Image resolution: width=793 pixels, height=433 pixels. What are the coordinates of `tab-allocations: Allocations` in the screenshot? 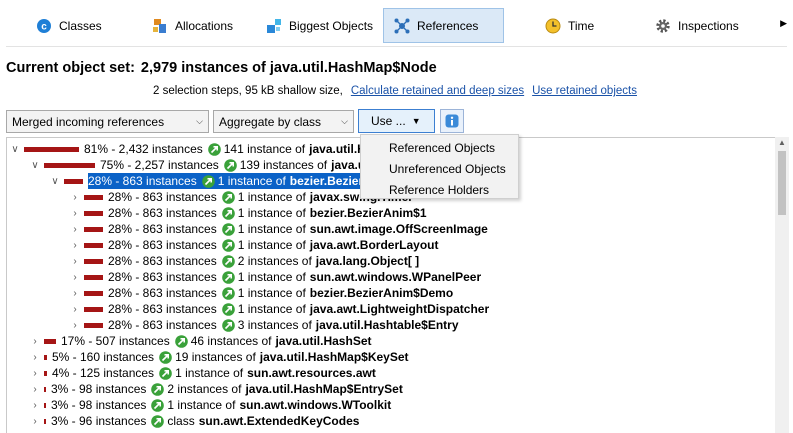 It's located at (192, 25).